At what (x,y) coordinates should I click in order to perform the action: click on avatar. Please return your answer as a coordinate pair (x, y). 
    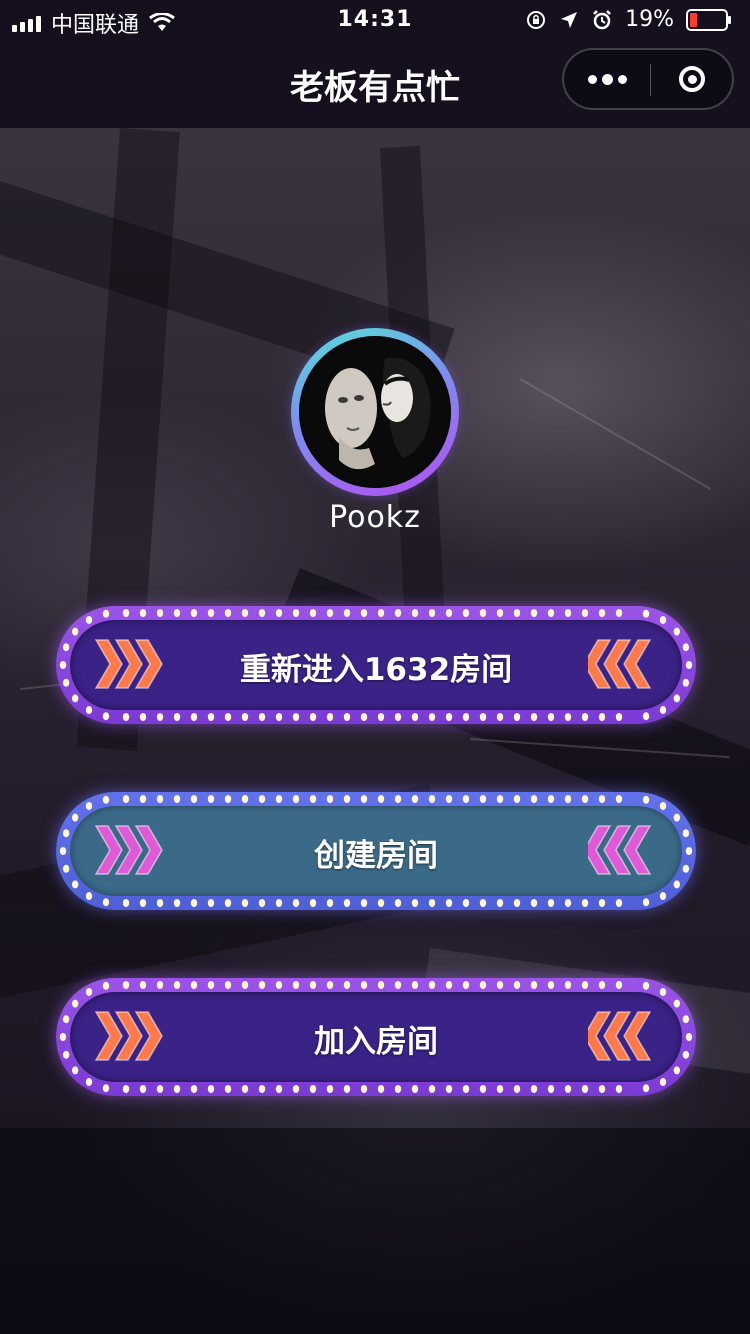
    Looking at the image, I should click on (375, 412).